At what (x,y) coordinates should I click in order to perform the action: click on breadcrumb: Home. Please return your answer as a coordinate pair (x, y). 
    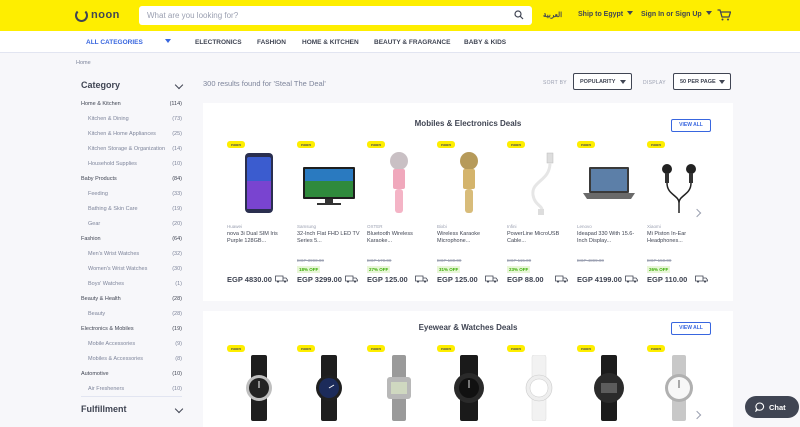
    Looking at the image, I should click on (83, 63).